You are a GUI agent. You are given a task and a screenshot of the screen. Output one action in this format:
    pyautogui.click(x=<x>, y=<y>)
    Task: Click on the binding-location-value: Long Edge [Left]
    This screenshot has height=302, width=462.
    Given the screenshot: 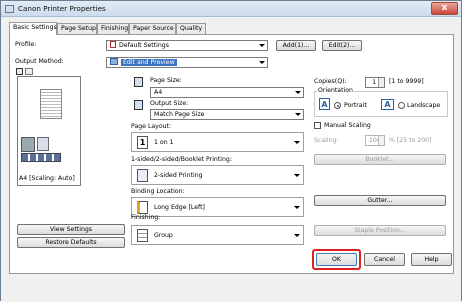 What is the action you would take?
    pyautogui.click(x=179, y=207)
    